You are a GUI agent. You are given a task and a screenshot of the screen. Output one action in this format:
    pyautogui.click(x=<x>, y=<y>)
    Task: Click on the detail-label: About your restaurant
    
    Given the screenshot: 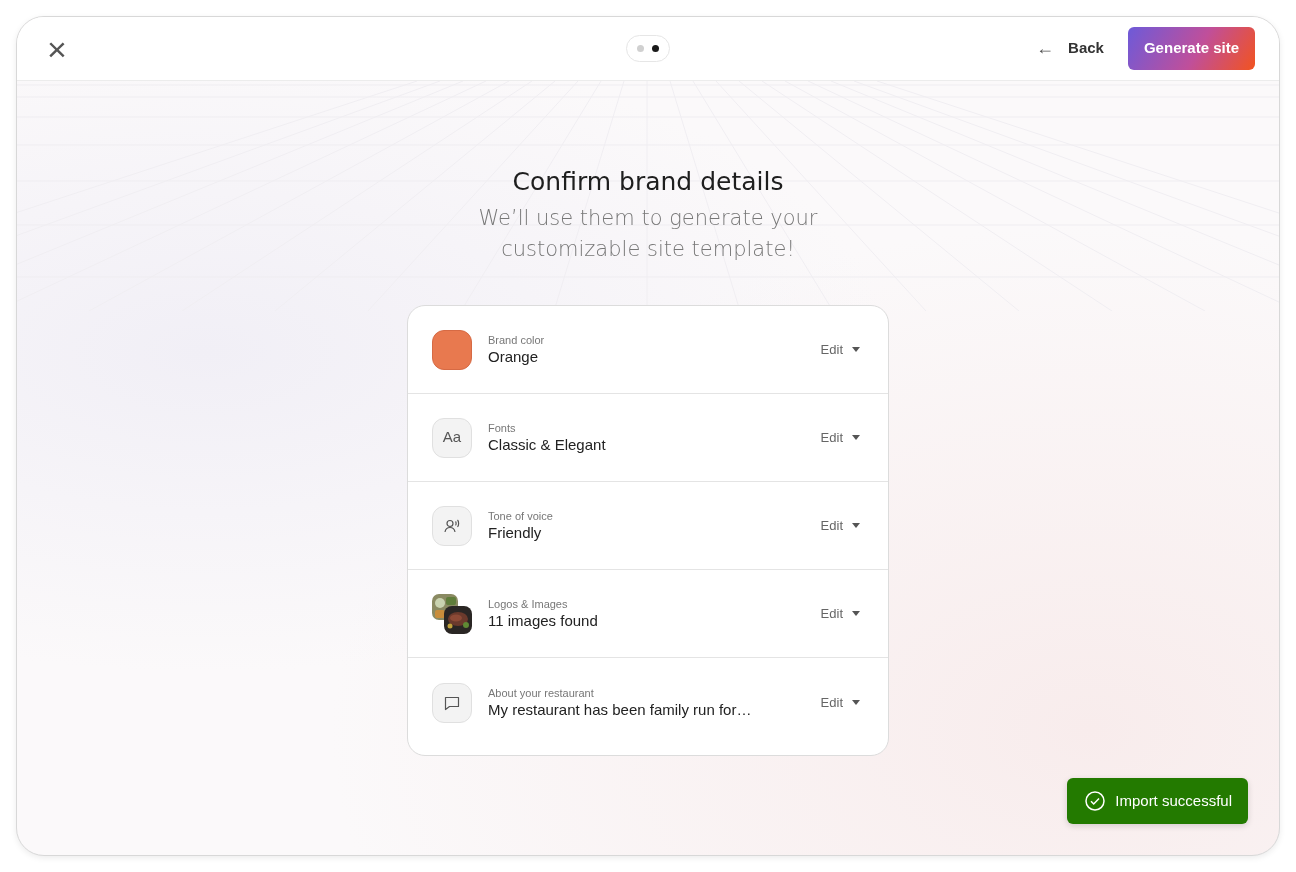 What is the action you would take?
    pyautogui.click(x=541, y=692)
    